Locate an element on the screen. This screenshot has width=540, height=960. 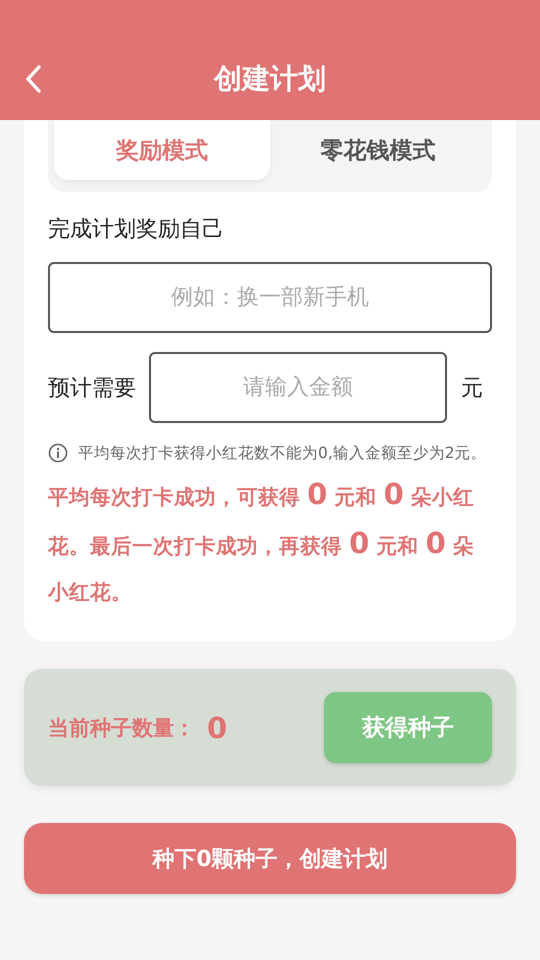
reward-label: 完成计划奖励自己 is located at coordinates (136, 230).